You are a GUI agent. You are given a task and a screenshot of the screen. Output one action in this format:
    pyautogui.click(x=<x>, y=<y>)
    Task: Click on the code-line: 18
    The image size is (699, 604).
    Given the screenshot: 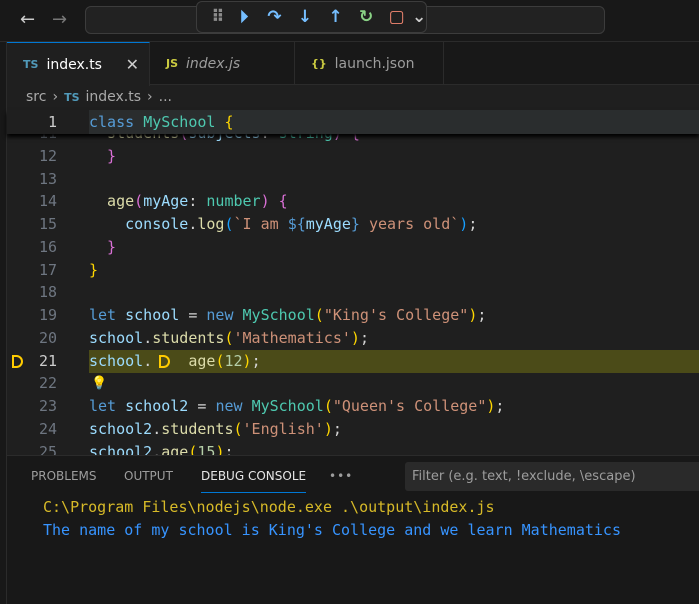 What is the action you would take?
    pyautogui.click(x=353, y=292)
    